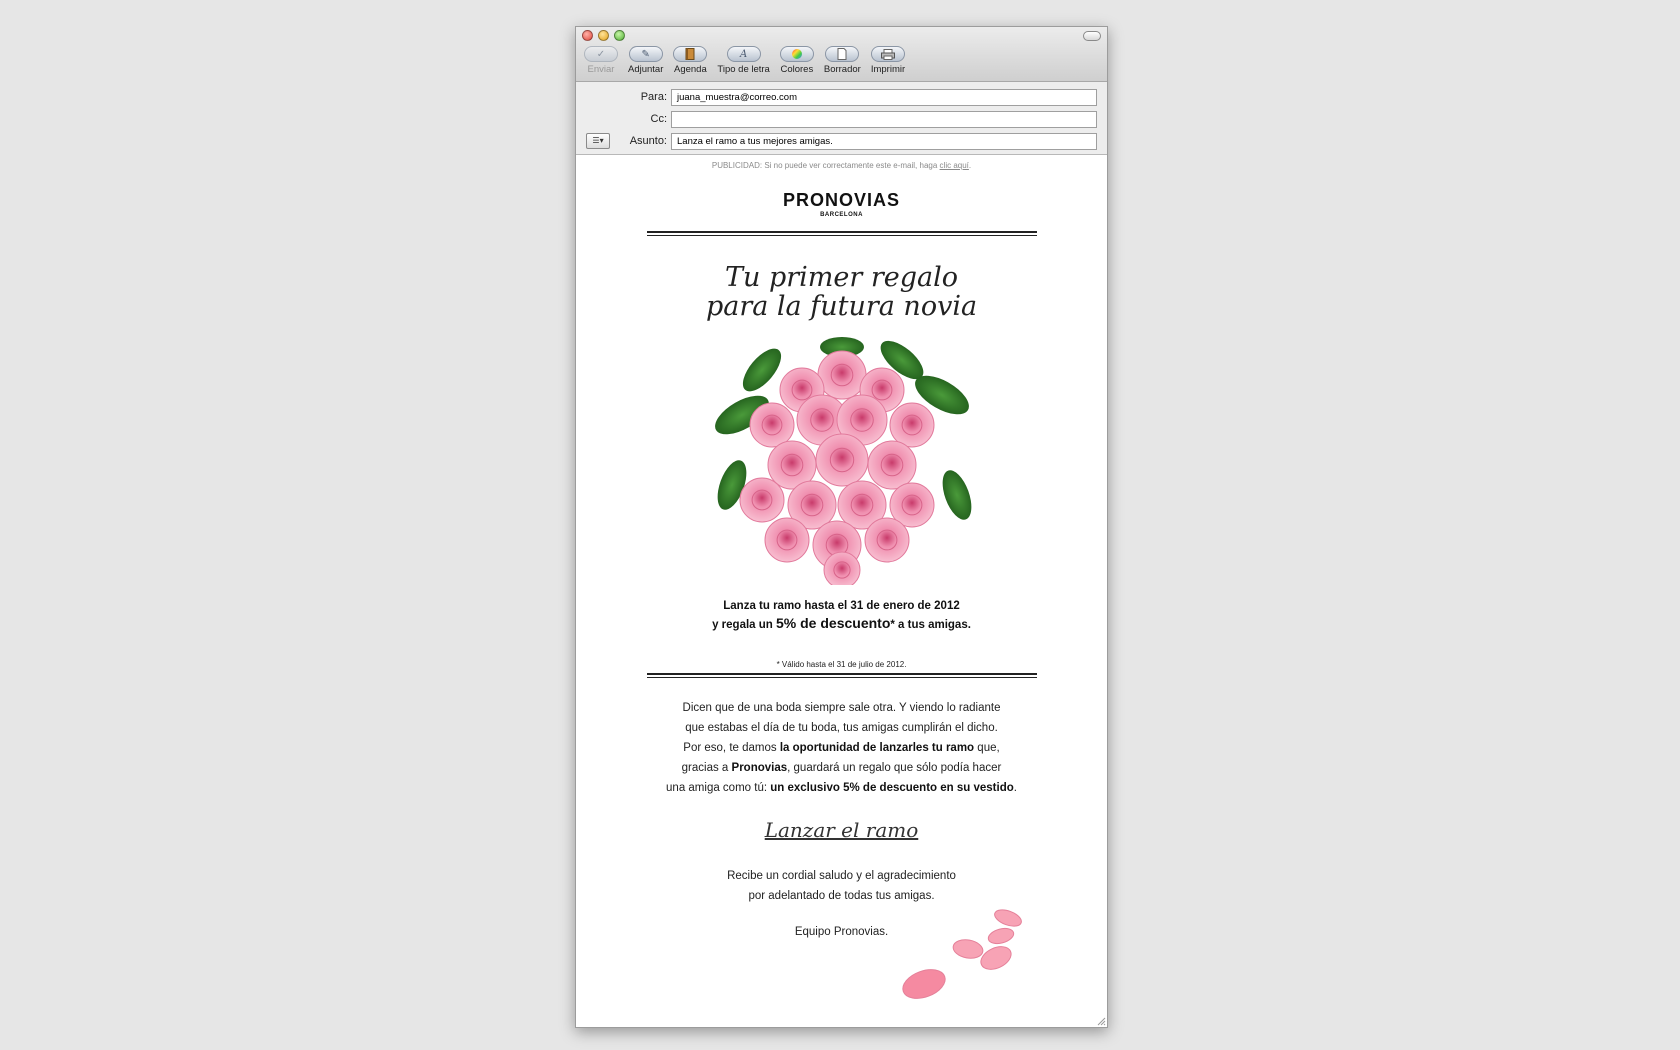 The image size is (1680, 1050). I want to click on discount-highlight: 5% de descuento, so click(833, 623).